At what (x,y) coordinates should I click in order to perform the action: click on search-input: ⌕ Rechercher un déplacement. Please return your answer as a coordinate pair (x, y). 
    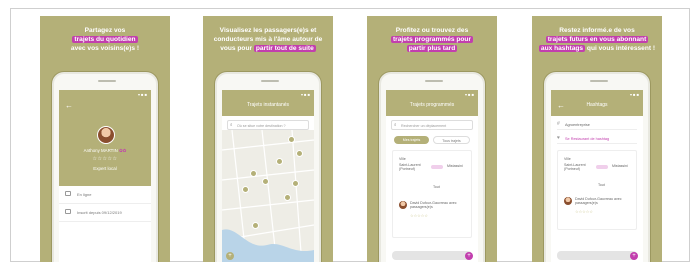
    Looking at the image, I should click on (432, 125).